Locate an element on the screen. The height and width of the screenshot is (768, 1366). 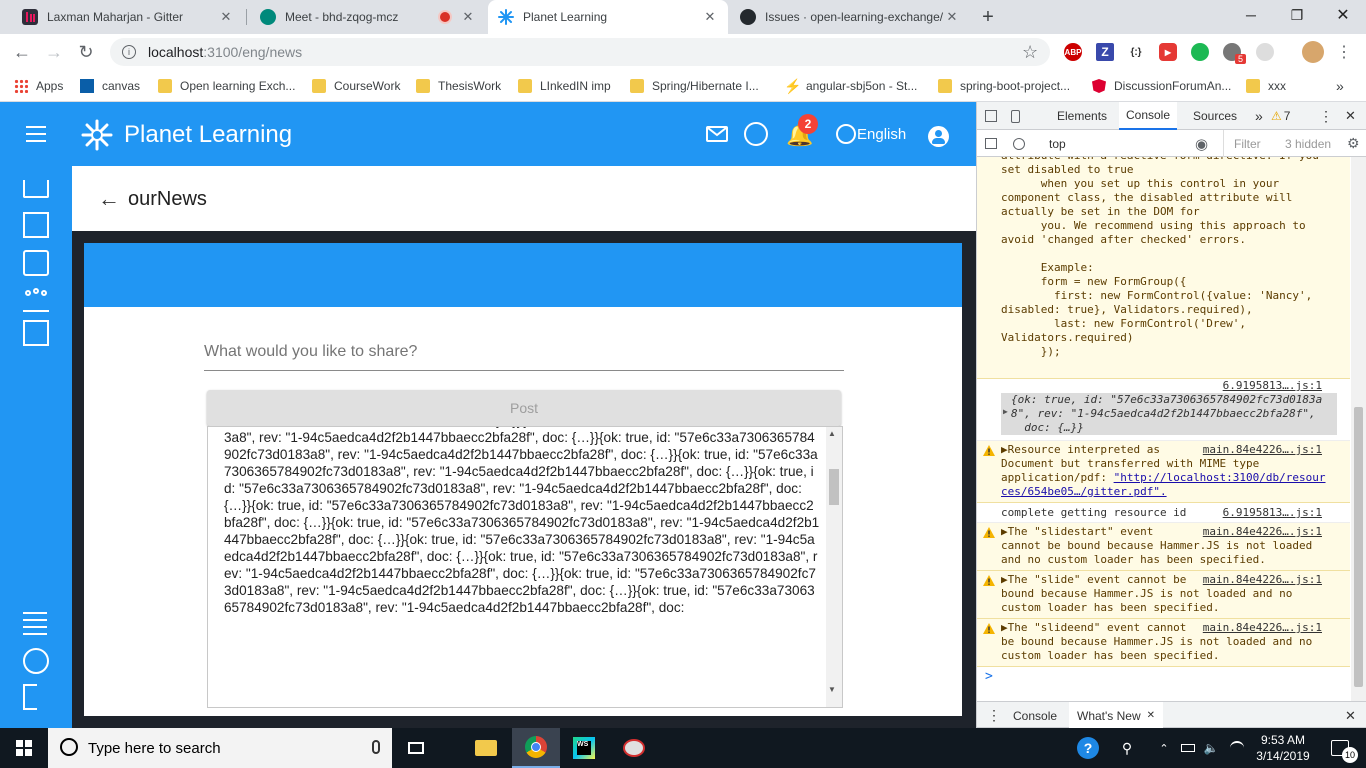
bookmark-folder: xxx is located at coordinates (1266, 86).